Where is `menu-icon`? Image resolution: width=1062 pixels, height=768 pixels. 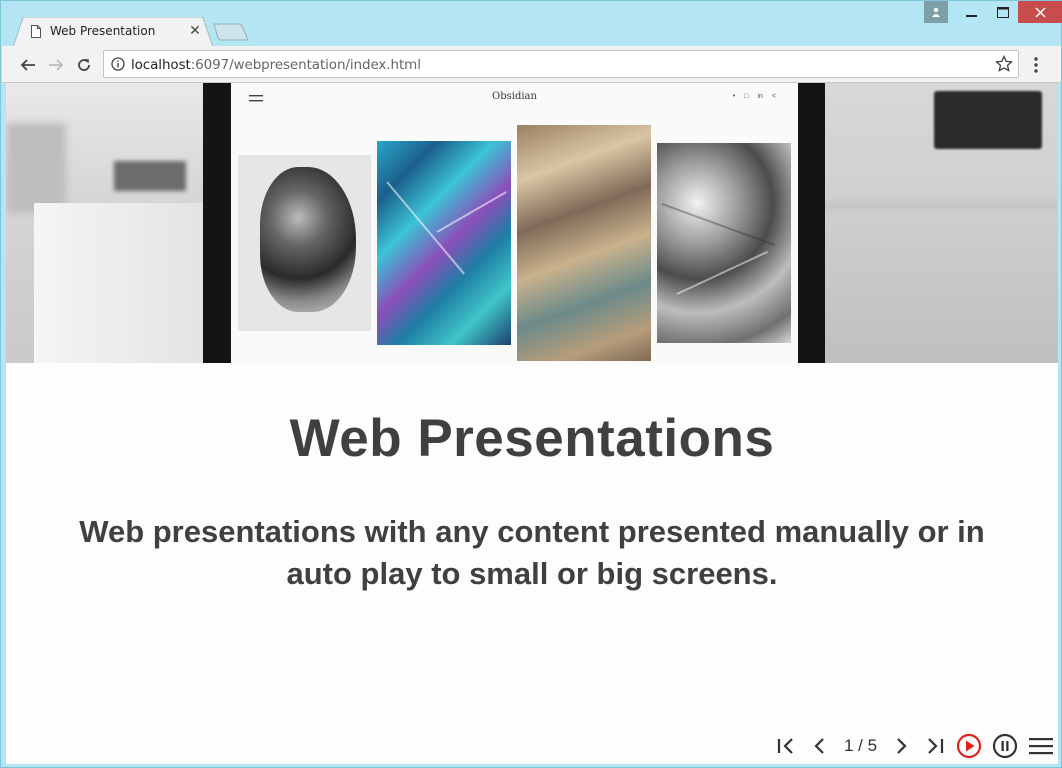 menu-icon is located at coordinates (1041, 746).